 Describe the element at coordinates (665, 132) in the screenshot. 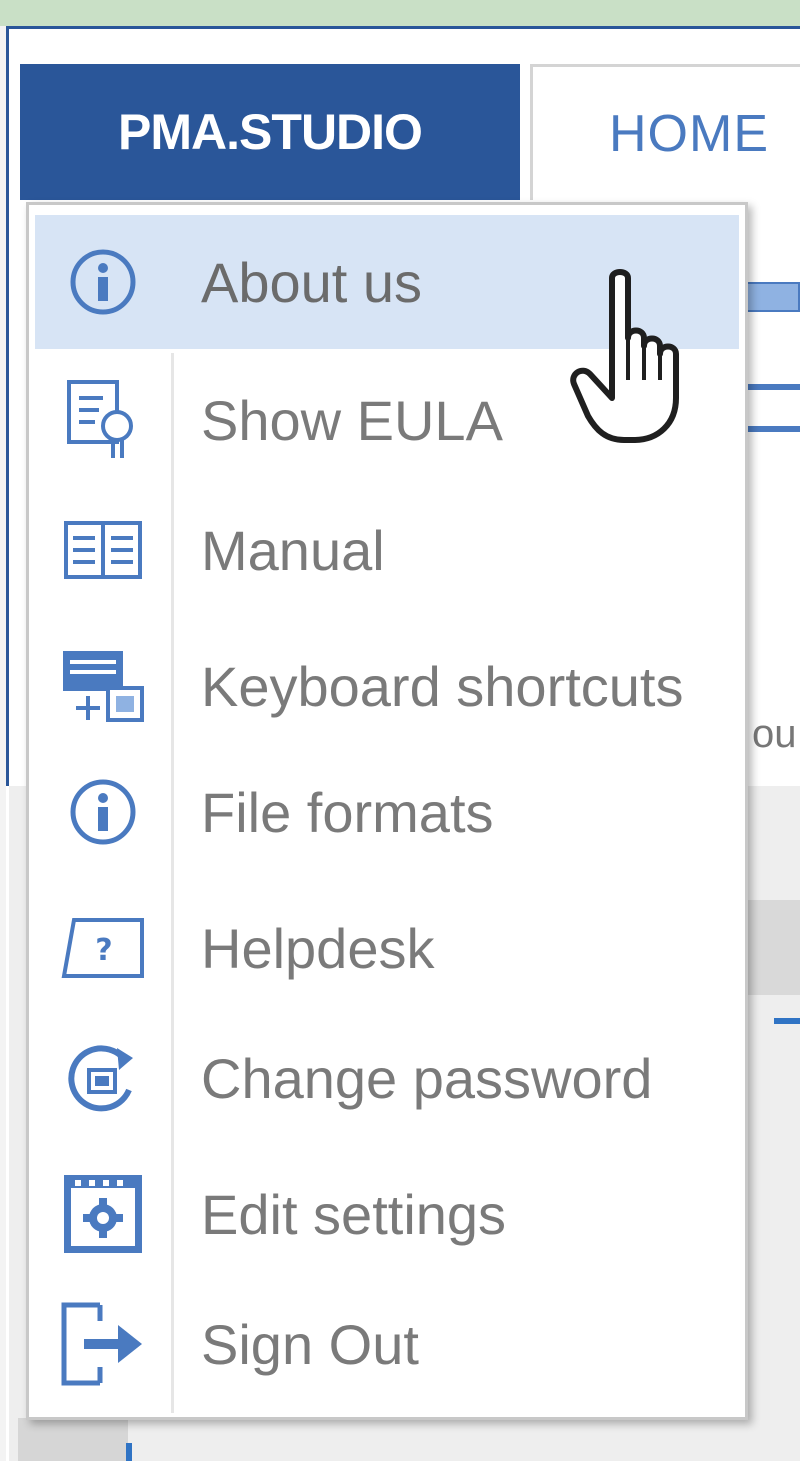

I see `tab-home: HOME` at that location.